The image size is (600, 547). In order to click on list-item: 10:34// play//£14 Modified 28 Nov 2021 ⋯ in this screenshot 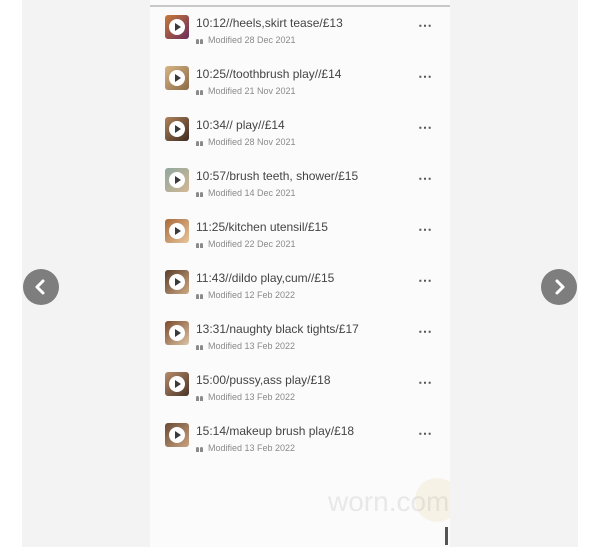, I will do `click(300, 140)`.